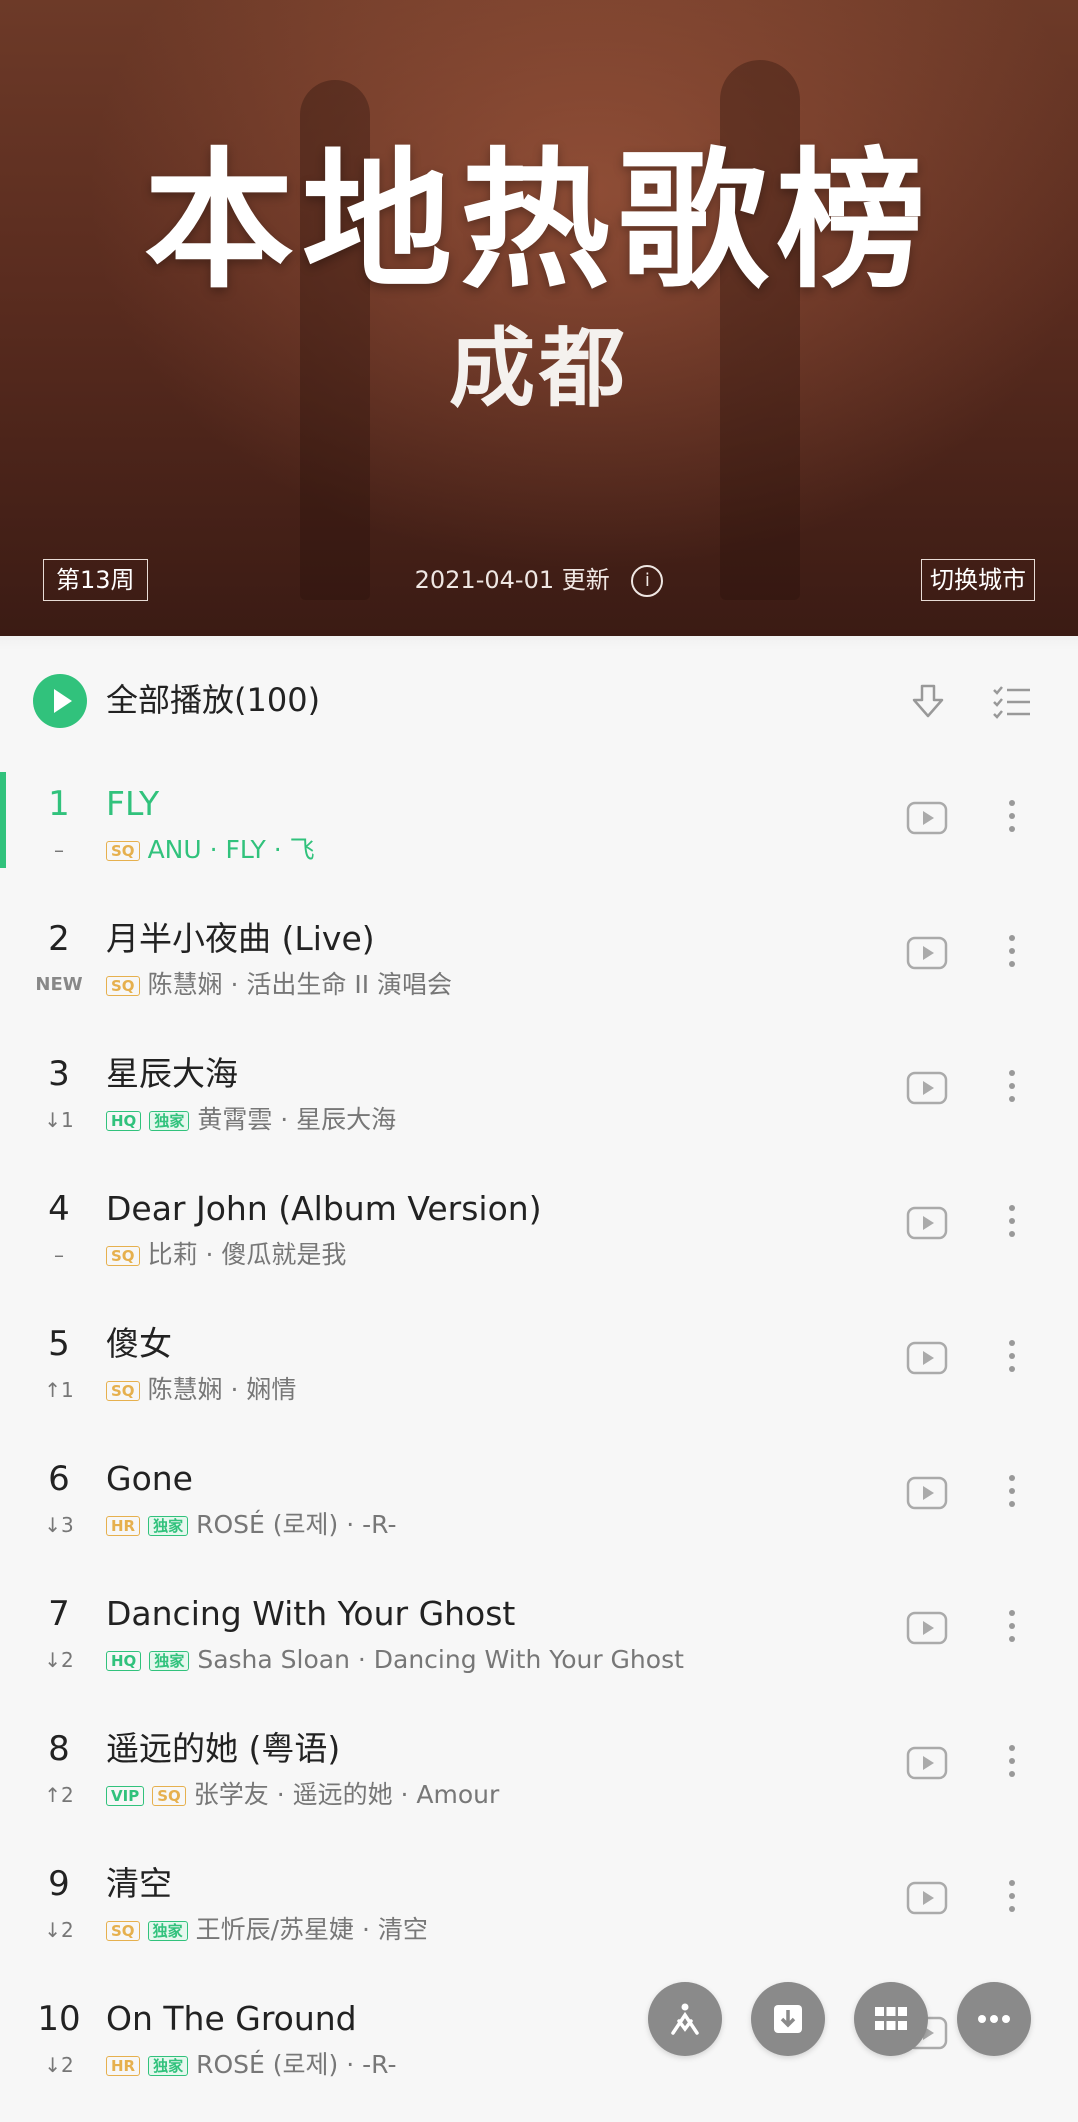 Image resolution: width=1078 pixels, height=2122 pixels. Describe the element at coordinates (440, 1659) in the screenshot. I see `artist-album: Sasha Sloan · Dancing With Your Ghost` at that location.